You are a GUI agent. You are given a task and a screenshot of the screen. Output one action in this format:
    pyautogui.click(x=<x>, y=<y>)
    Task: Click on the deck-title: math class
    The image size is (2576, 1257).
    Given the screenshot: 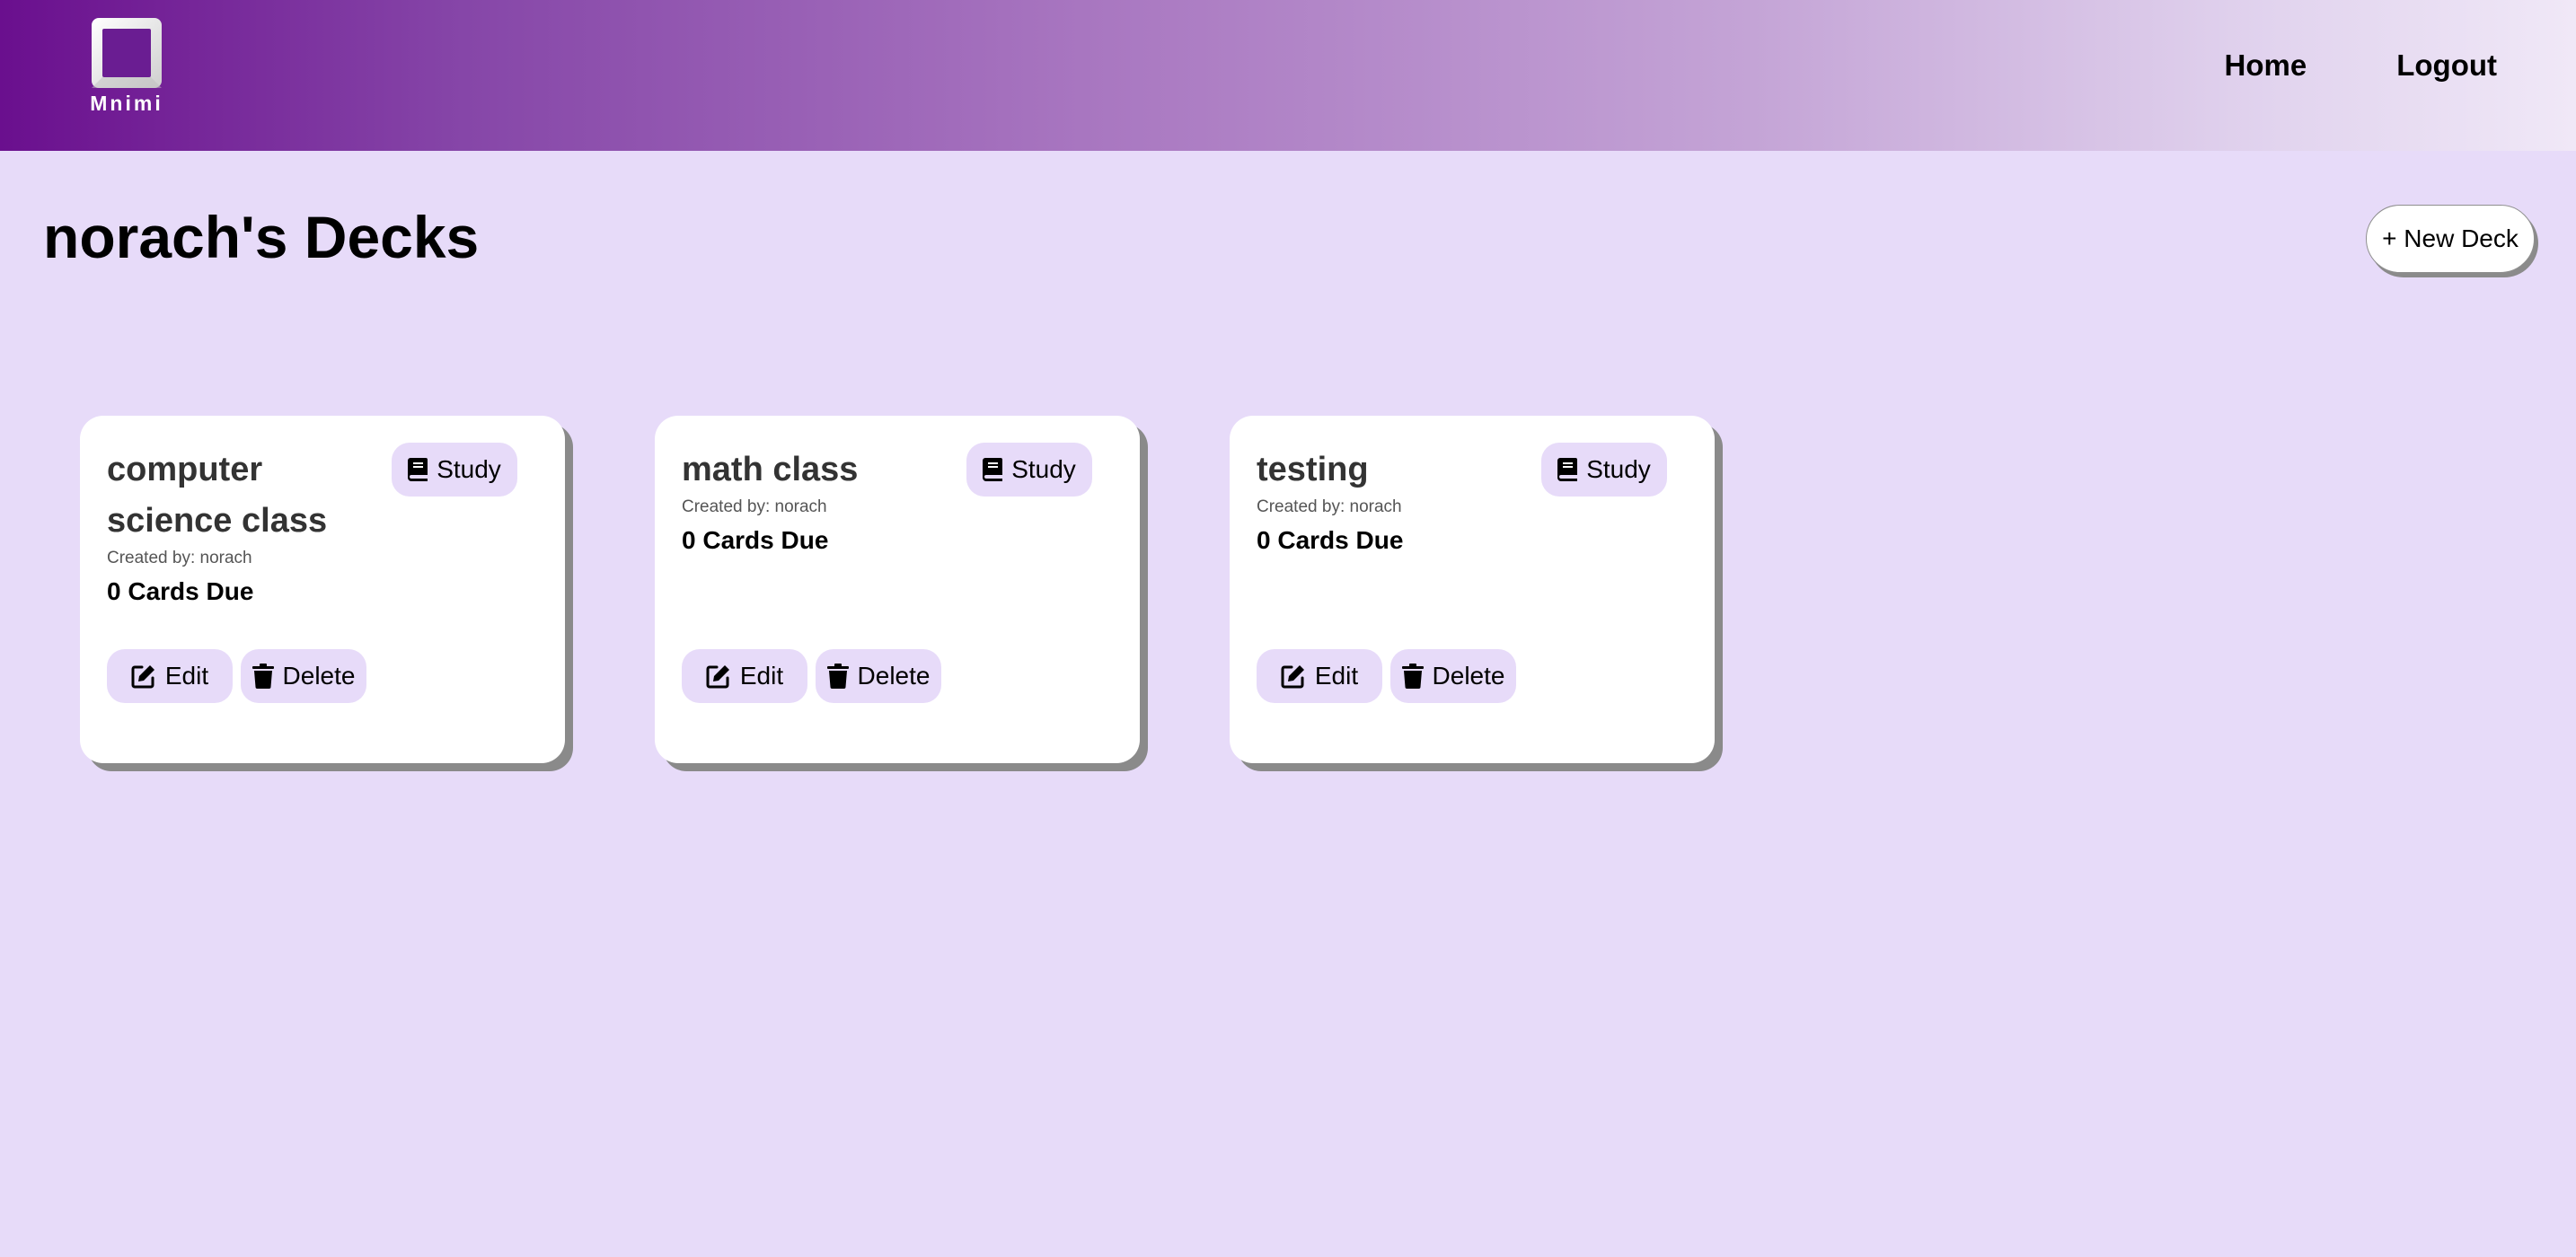 What is the action you would take?
    pyautogui.click(x=770, y=469)
    